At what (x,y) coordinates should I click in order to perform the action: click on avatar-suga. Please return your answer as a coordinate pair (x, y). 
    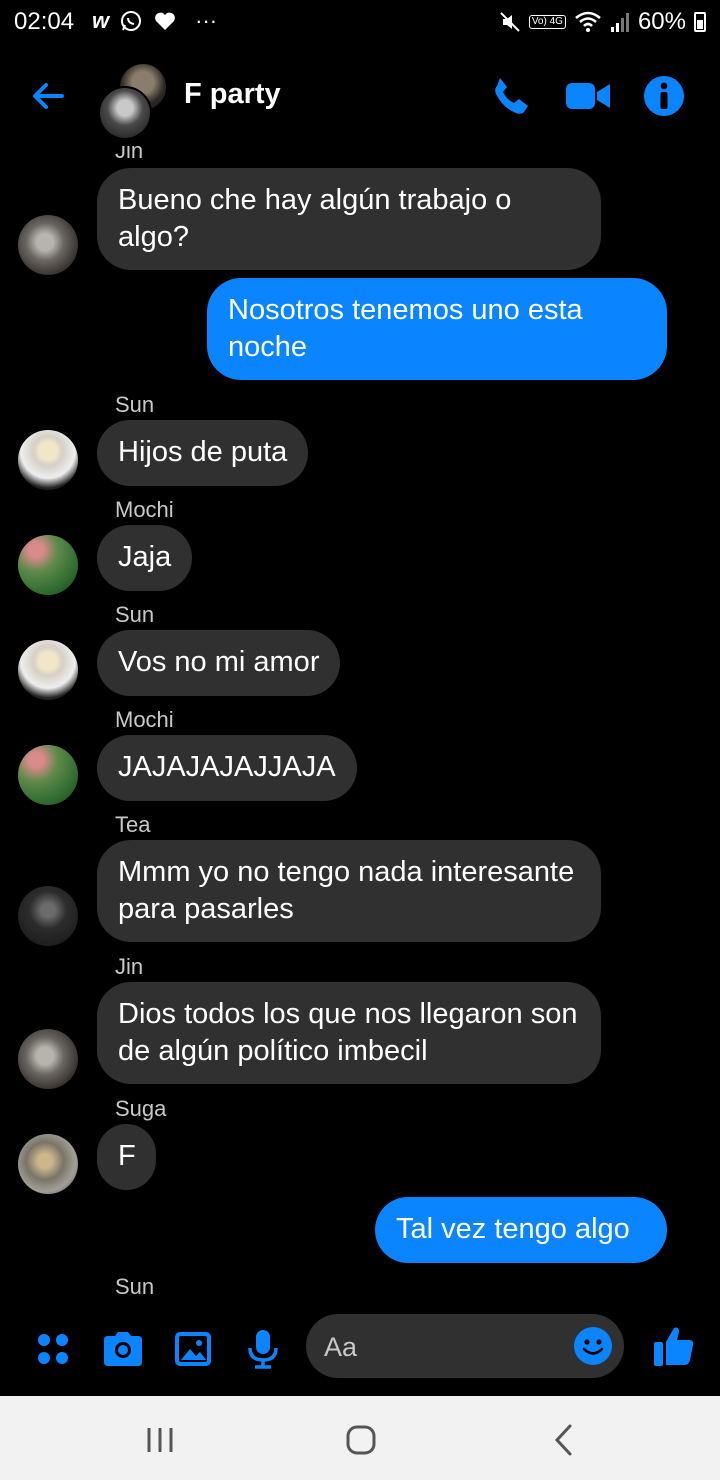
    Looking at the image, I should click on (48, 1164).